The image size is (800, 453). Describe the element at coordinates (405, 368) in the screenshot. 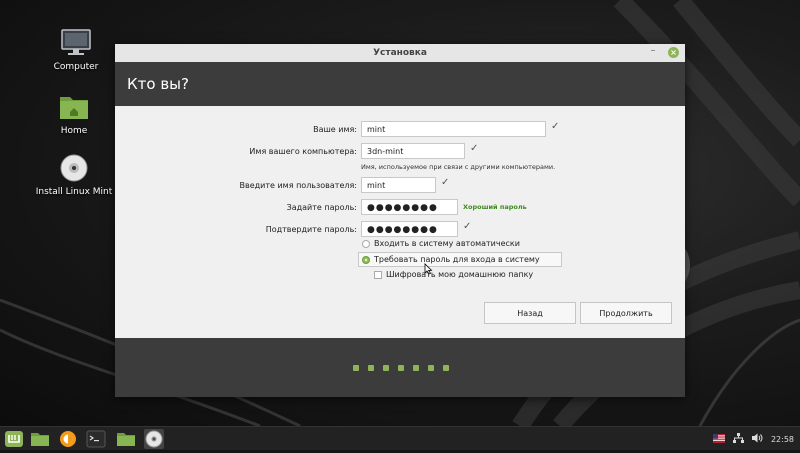

I see `progress-dots` at that location.